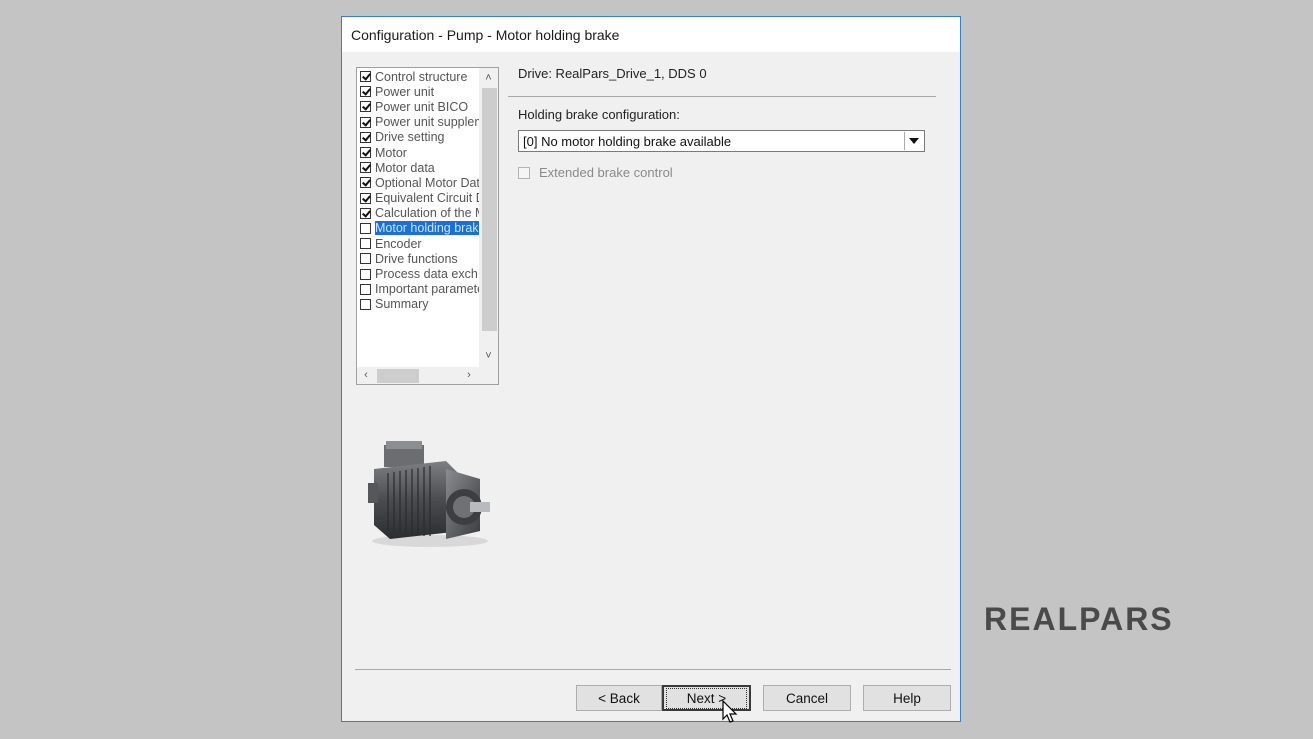 This screenshot has height=739, width=1313. I want to click on tree-item-label: Power unit, so click(405, 91).